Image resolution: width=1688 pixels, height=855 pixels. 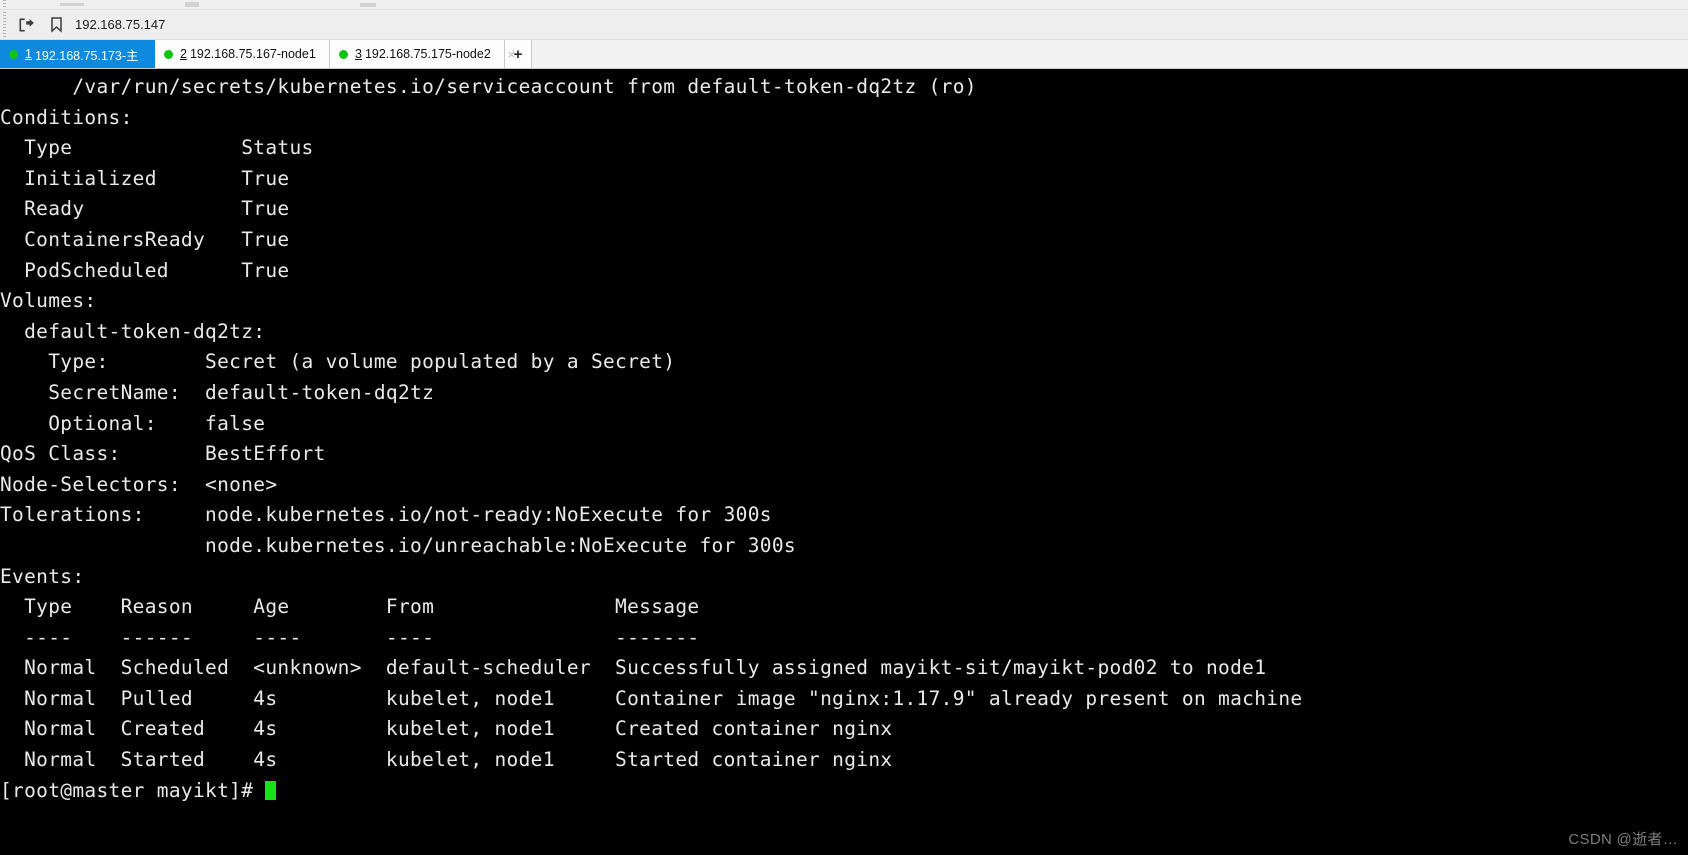 I want to click on terminal-line: Events:, so click(x=42, y=576).